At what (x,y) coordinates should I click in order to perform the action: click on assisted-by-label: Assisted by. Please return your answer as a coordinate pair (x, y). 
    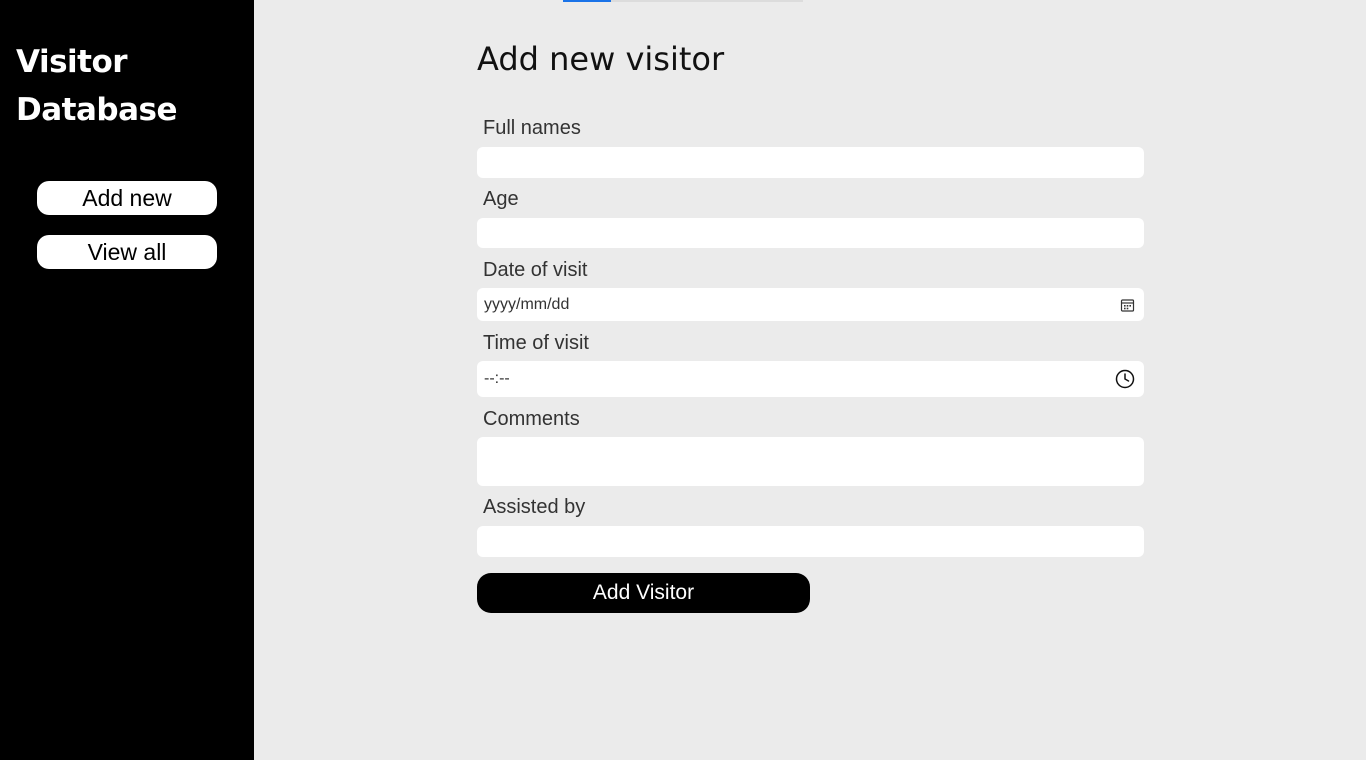
    Looking at the image, I should click on (534, 507).